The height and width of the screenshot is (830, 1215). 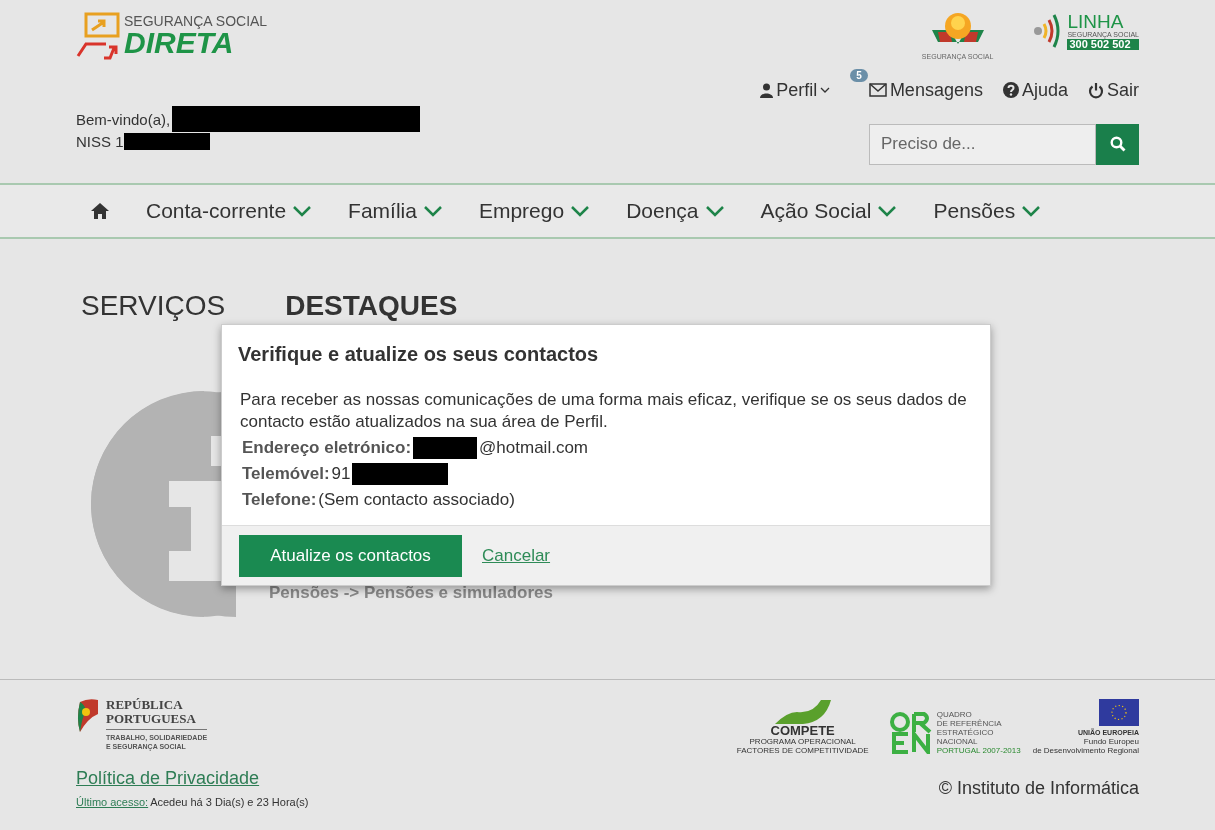 I want to click on field-label: Endereço eletrónico:, so click(x=327, y=448).